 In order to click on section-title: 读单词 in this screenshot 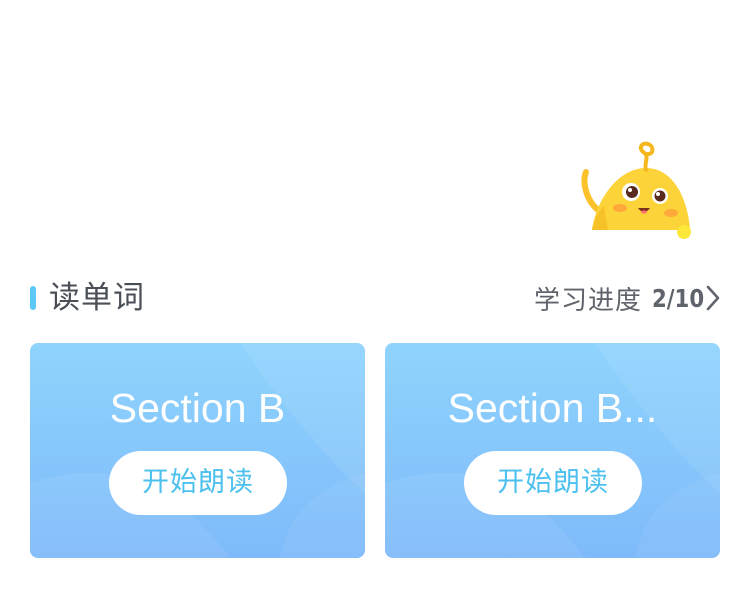, I will do `click(97, 298)`.